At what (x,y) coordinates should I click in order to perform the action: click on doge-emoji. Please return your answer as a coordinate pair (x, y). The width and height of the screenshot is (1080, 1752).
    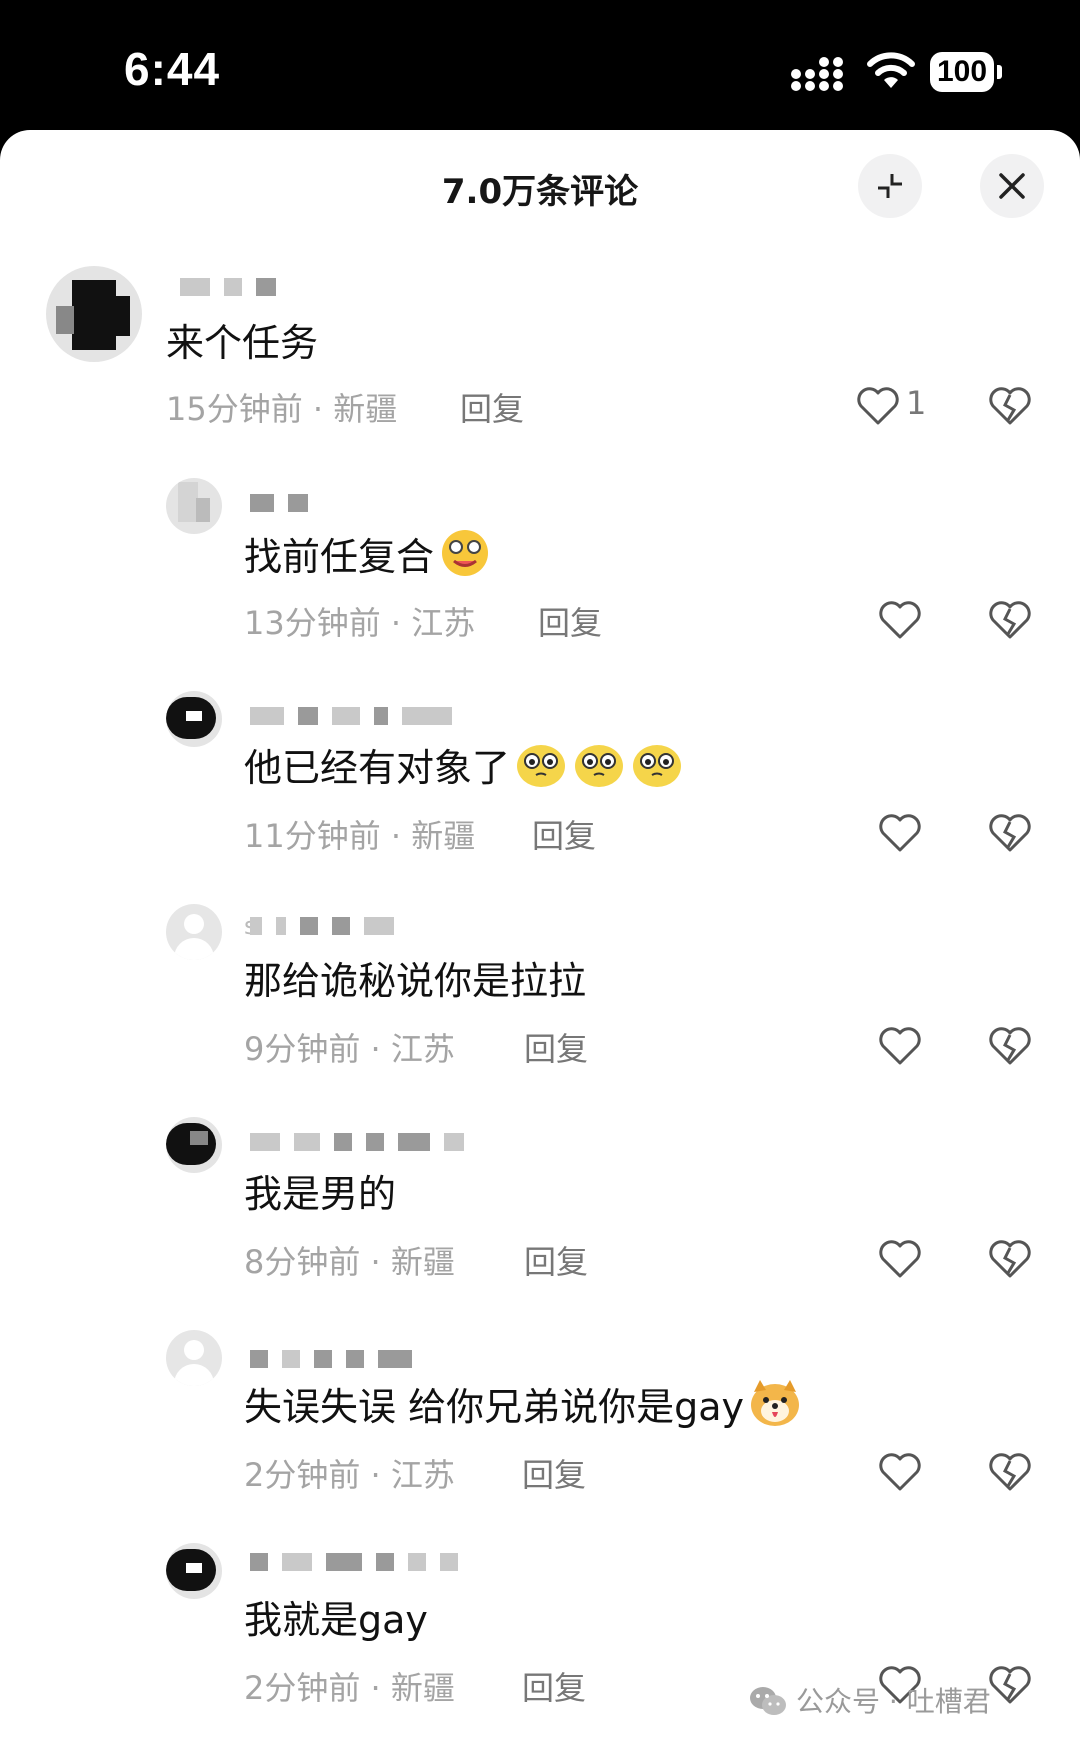
    Looking at the image, I should click on (775, 1403).